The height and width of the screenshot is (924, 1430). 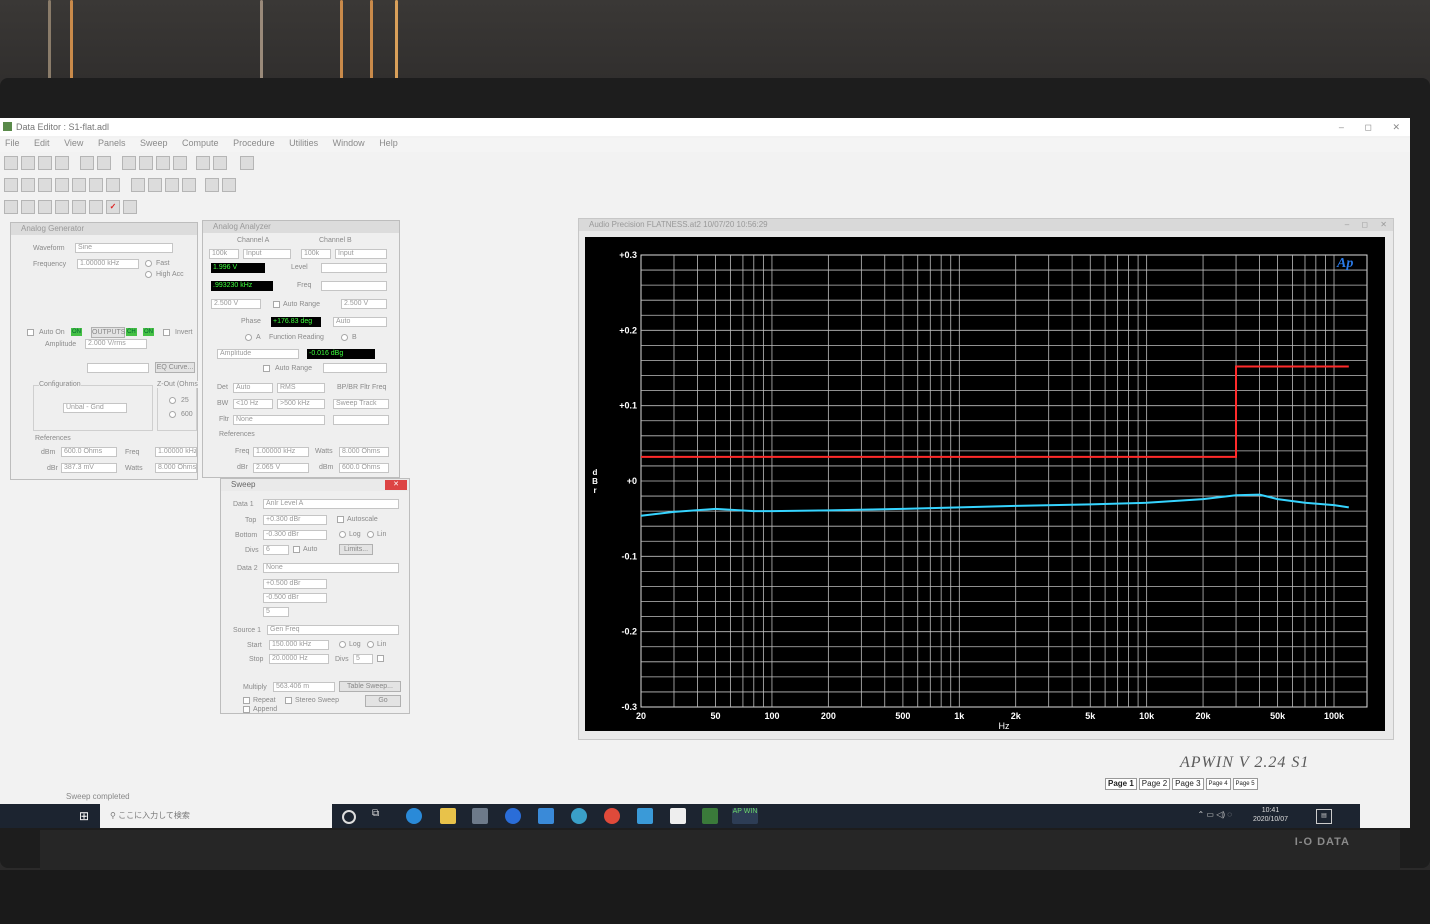 I want to click on new-file-icon, so click(x=11, y=163).